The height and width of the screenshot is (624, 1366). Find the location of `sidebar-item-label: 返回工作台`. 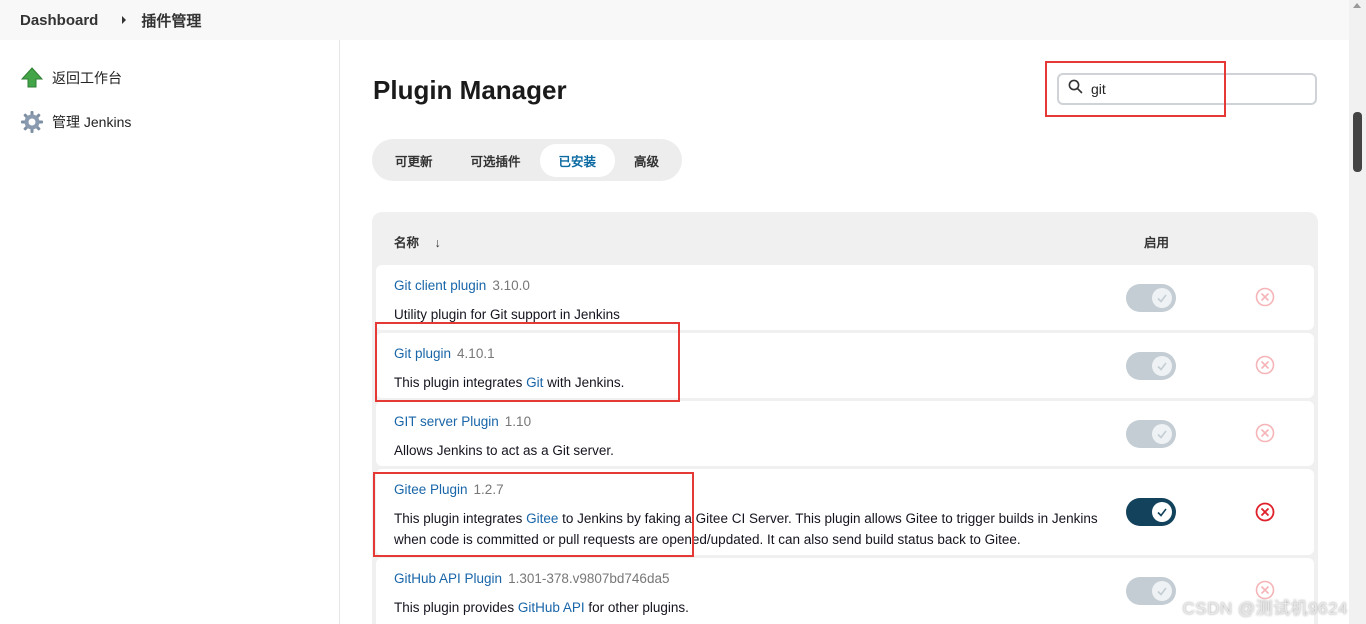

sidebar-item-label: 返回工作台 is located at coordinates (87, 78).